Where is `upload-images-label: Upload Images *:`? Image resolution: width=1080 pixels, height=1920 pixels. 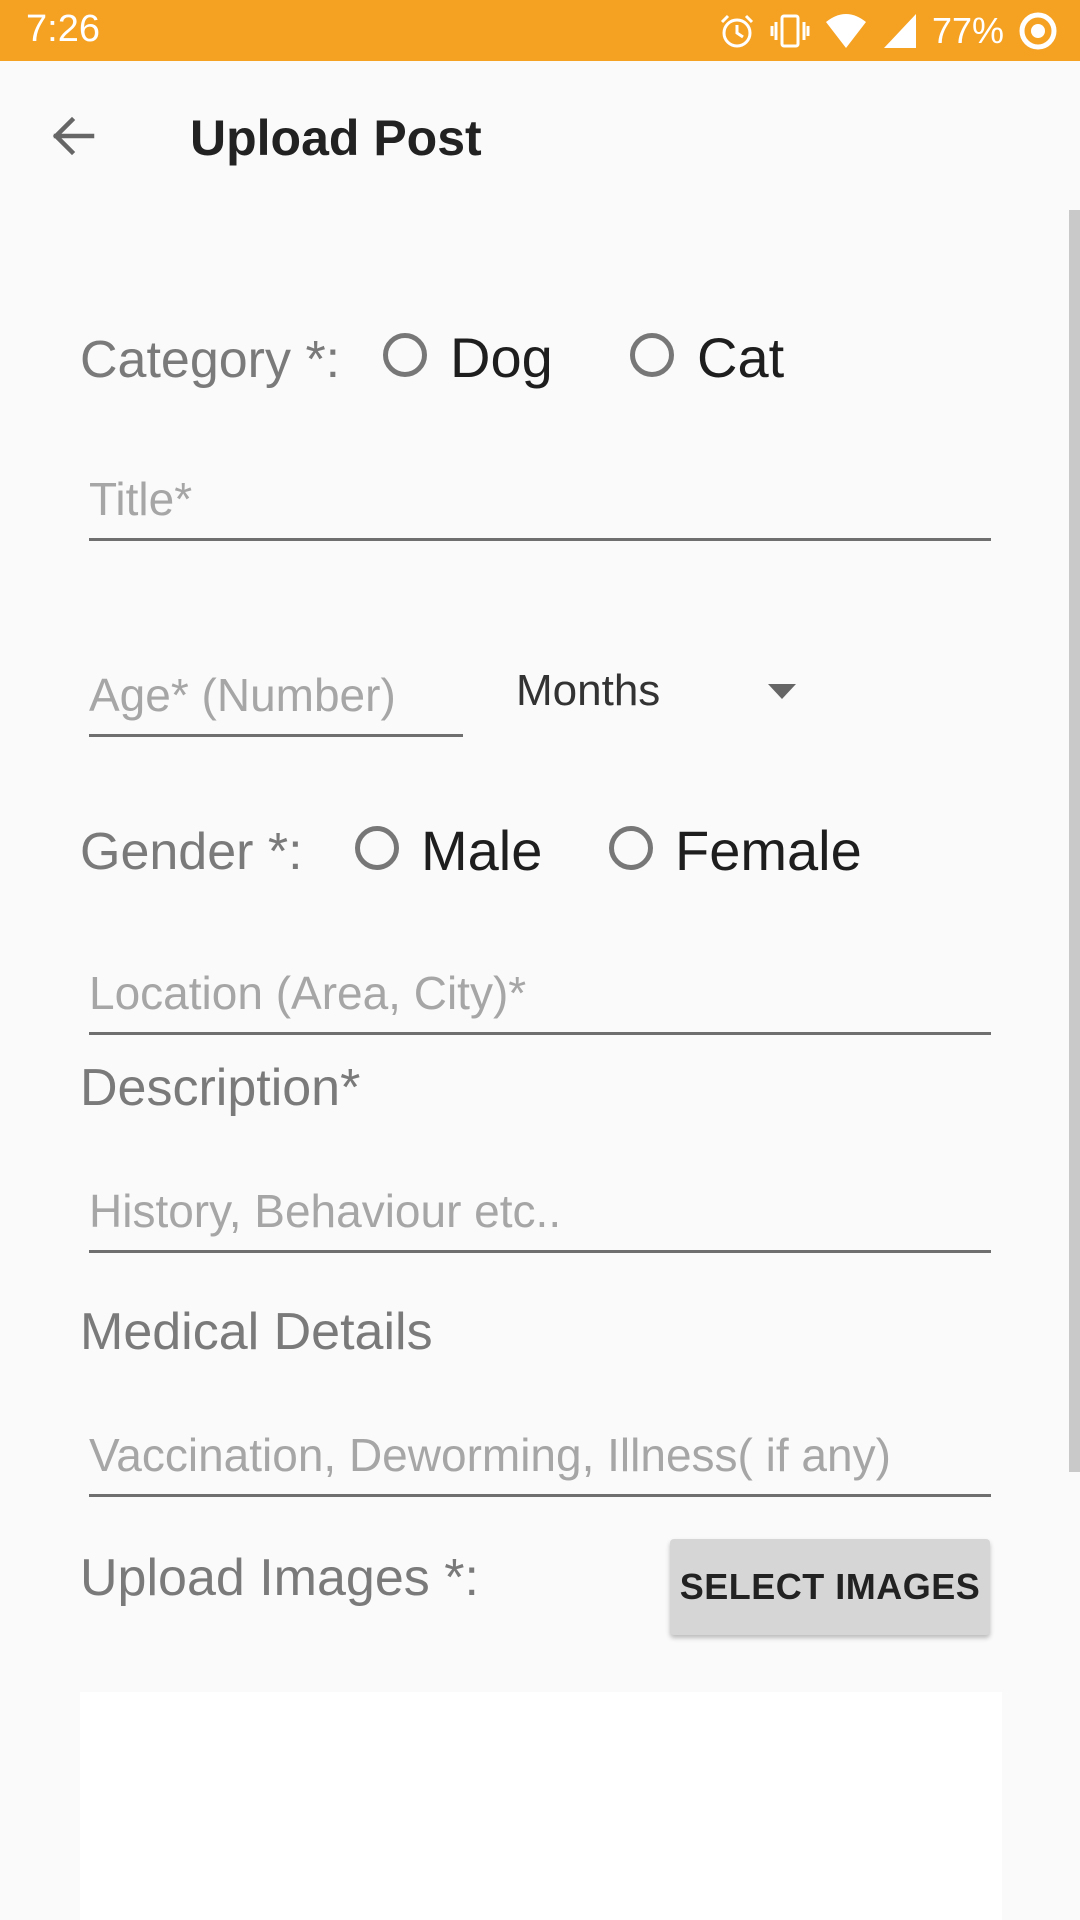
upload-images-label: Upload Images *: is located at coordinates (279, 1578).